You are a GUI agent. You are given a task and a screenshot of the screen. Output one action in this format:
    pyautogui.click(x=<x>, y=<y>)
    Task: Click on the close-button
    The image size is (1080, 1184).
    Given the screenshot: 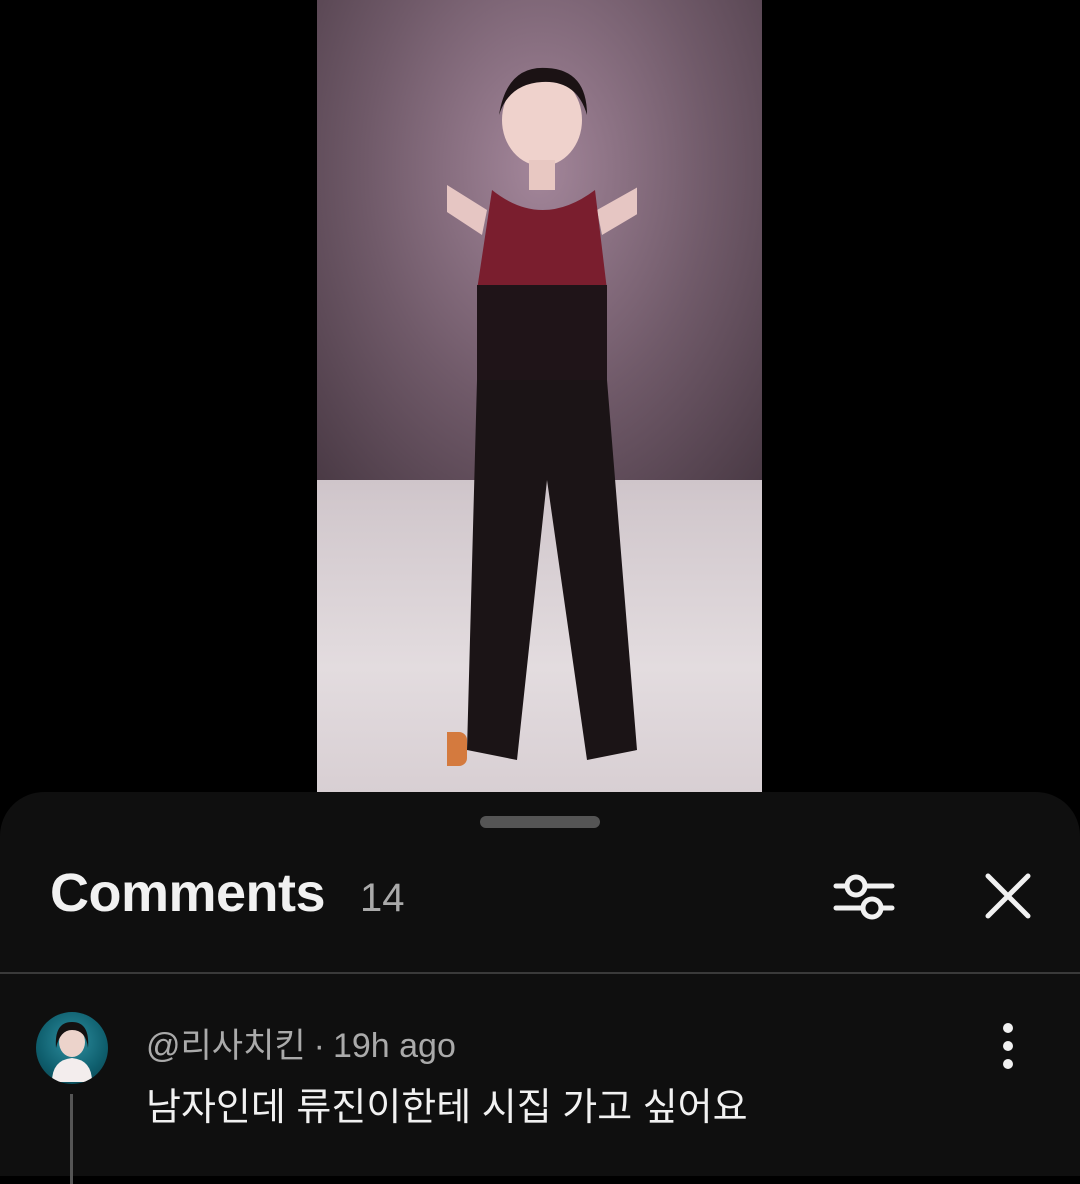 What is the action you would take?
    pyautogui.click(x=1008, y=896)
    